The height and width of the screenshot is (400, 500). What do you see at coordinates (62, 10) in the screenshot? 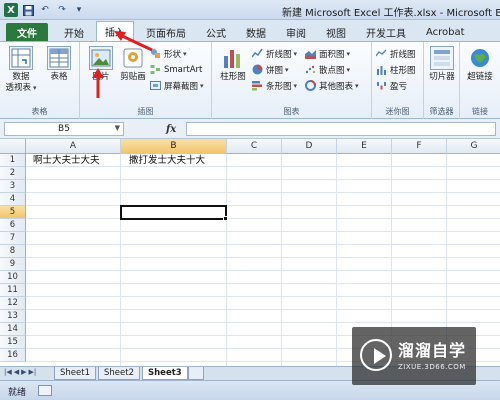
I see `redo-icon: ↷` at bounding box center [62, 10].